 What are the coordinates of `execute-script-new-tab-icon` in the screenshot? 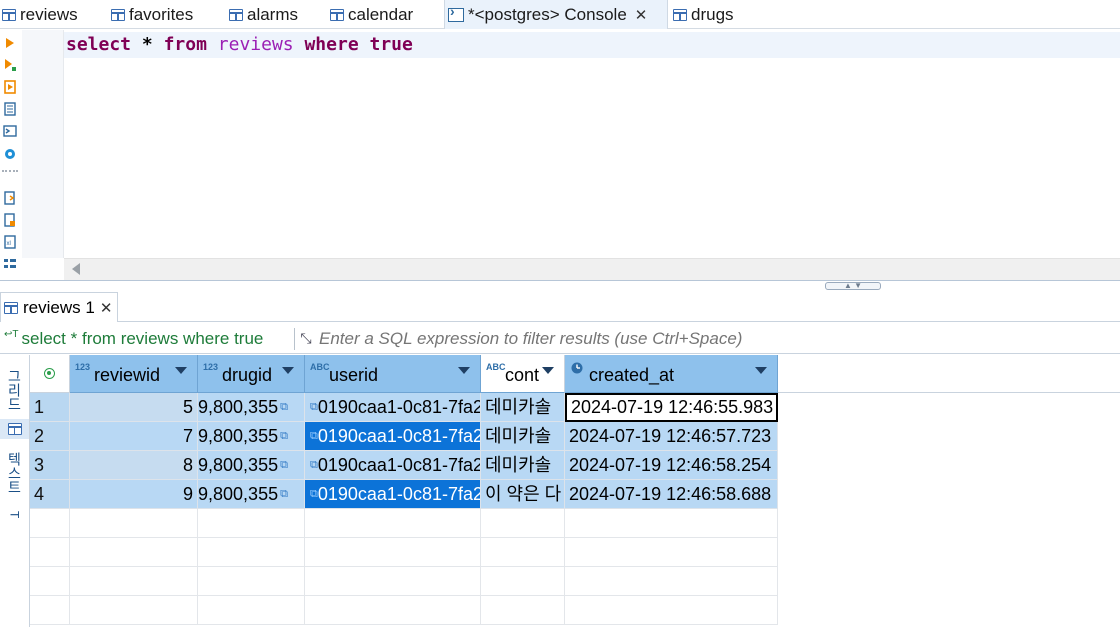 It's located at (10, 109).